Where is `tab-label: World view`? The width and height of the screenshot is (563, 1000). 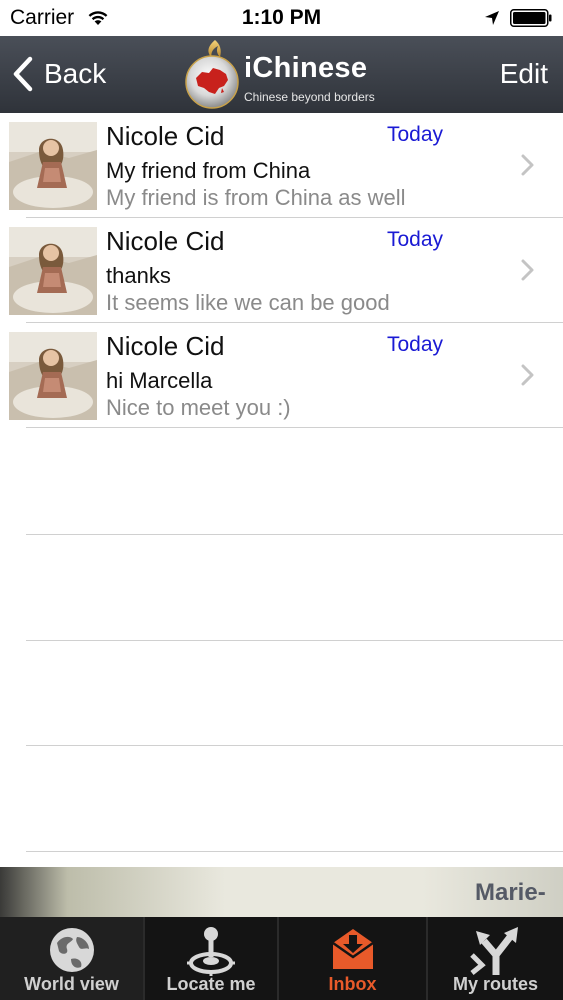
tab-label: World view is located at coordinates (71, 984).